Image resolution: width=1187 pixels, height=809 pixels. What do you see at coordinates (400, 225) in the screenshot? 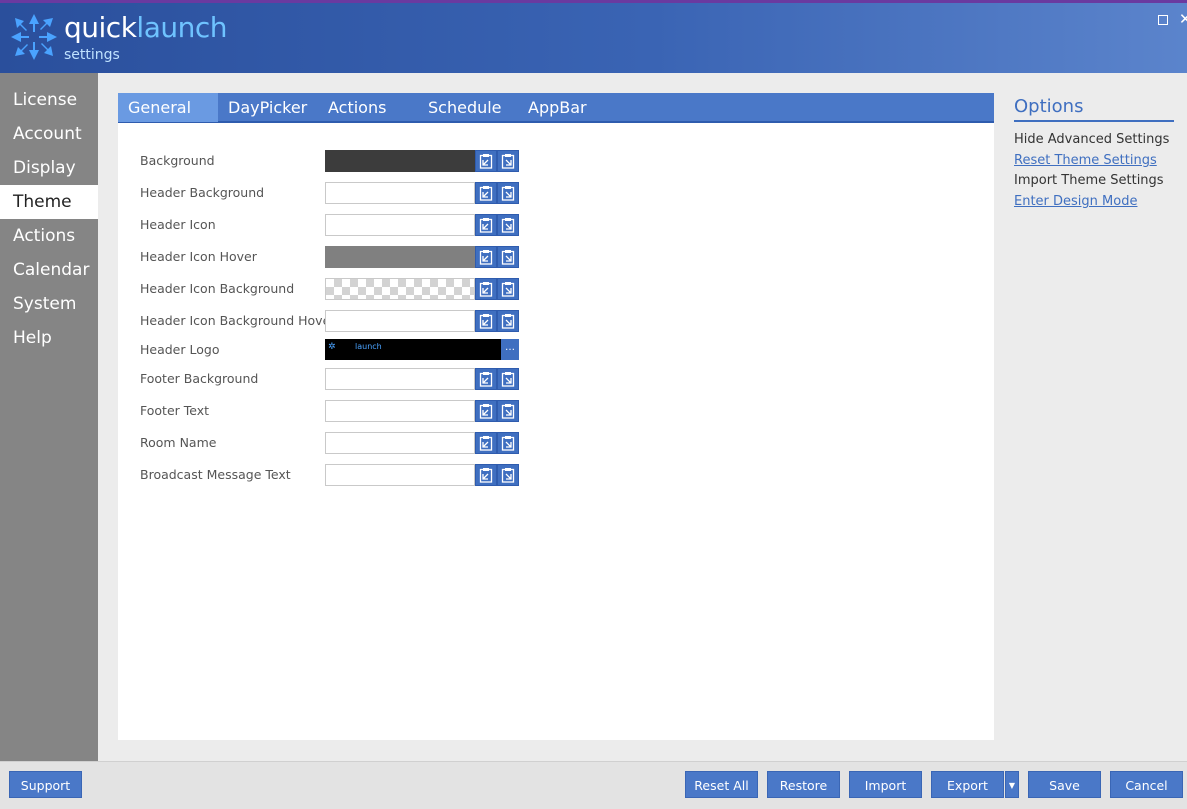
I see `color-swatch-header-icon` at bounding box center [400, 225].